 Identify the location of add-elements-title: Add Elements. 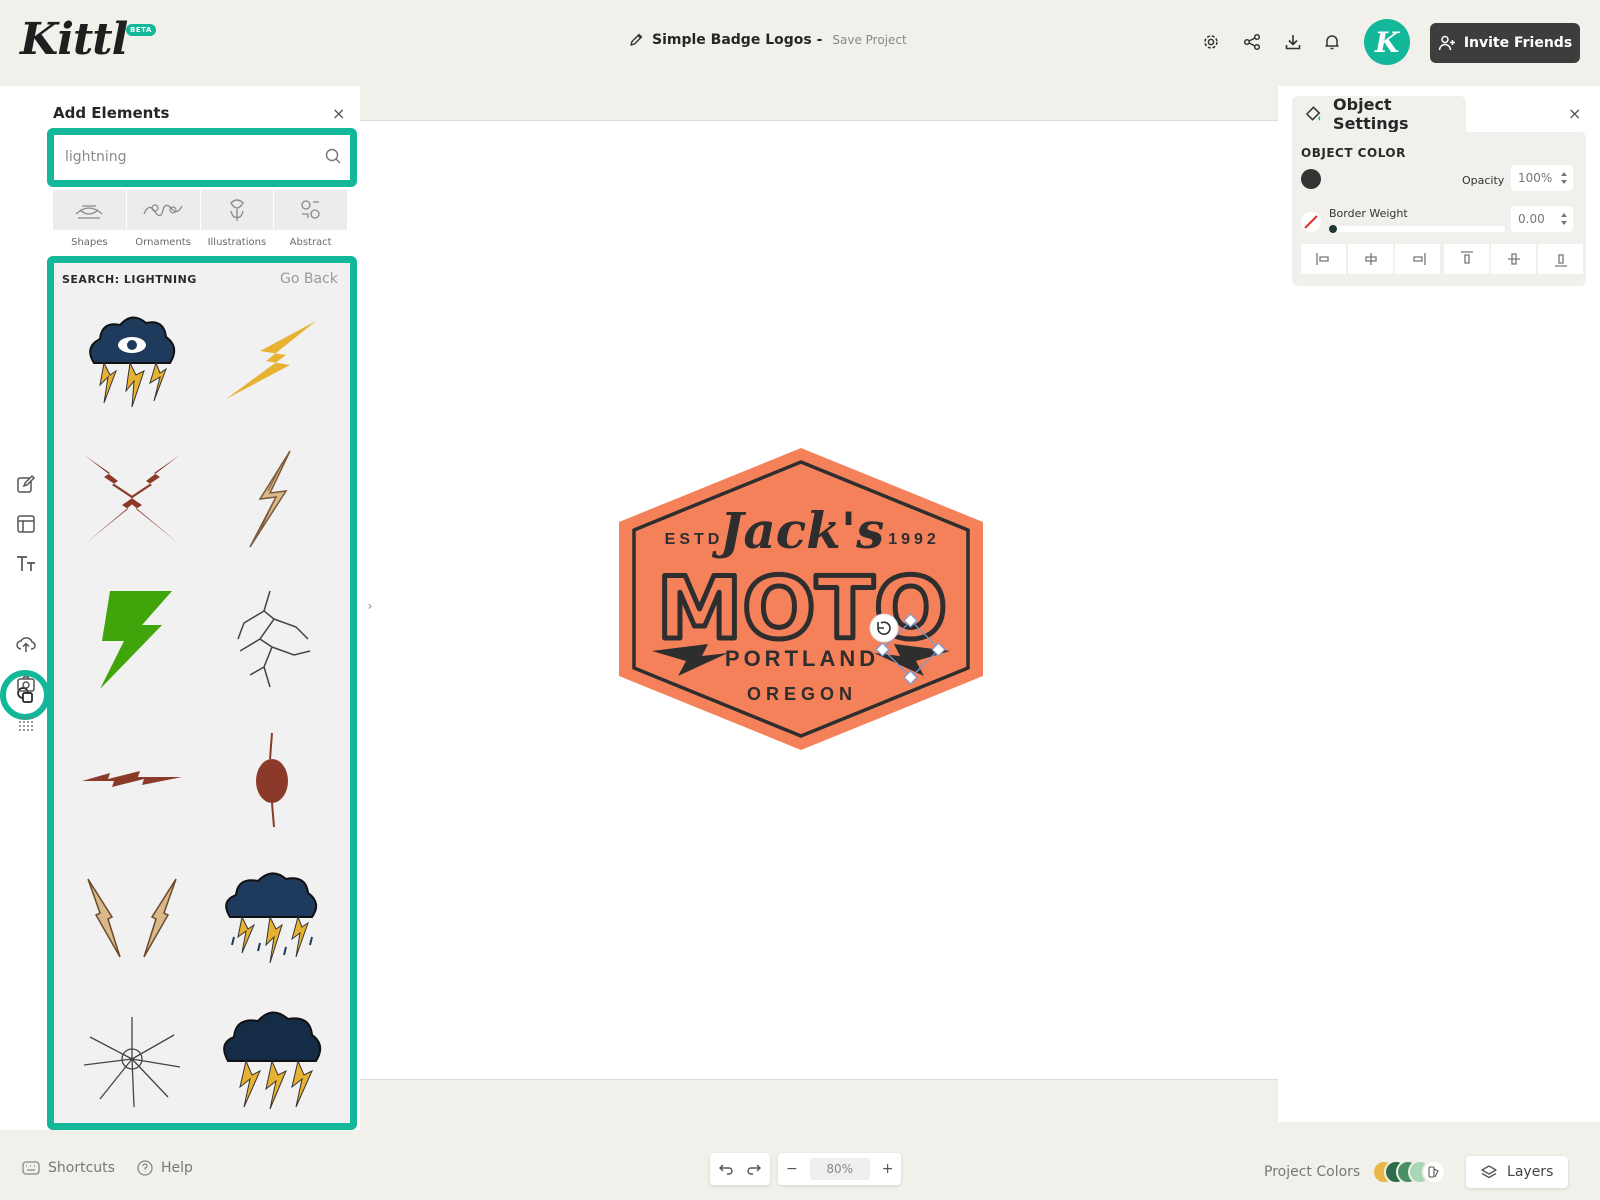
(111, 113).